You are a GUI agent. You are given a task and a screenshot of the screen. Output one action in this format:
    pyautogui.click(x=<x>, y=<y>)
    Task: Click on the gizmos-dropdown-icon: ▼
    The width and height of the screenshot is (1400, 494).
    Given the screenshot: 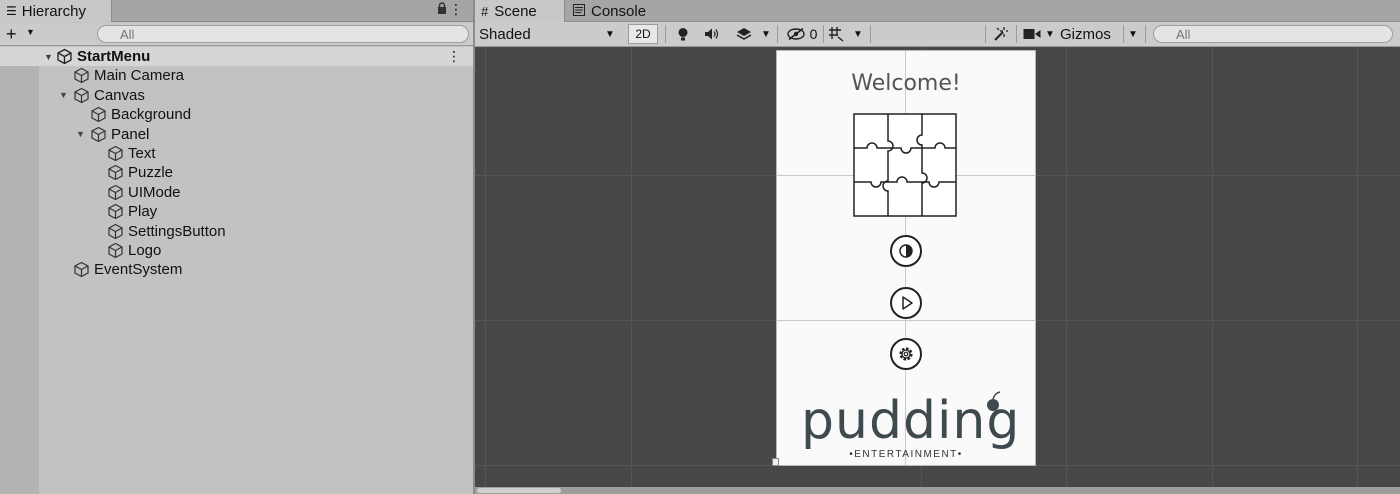 What is the action you would take?
    pyautogui.click(x=1133, y=34)
    